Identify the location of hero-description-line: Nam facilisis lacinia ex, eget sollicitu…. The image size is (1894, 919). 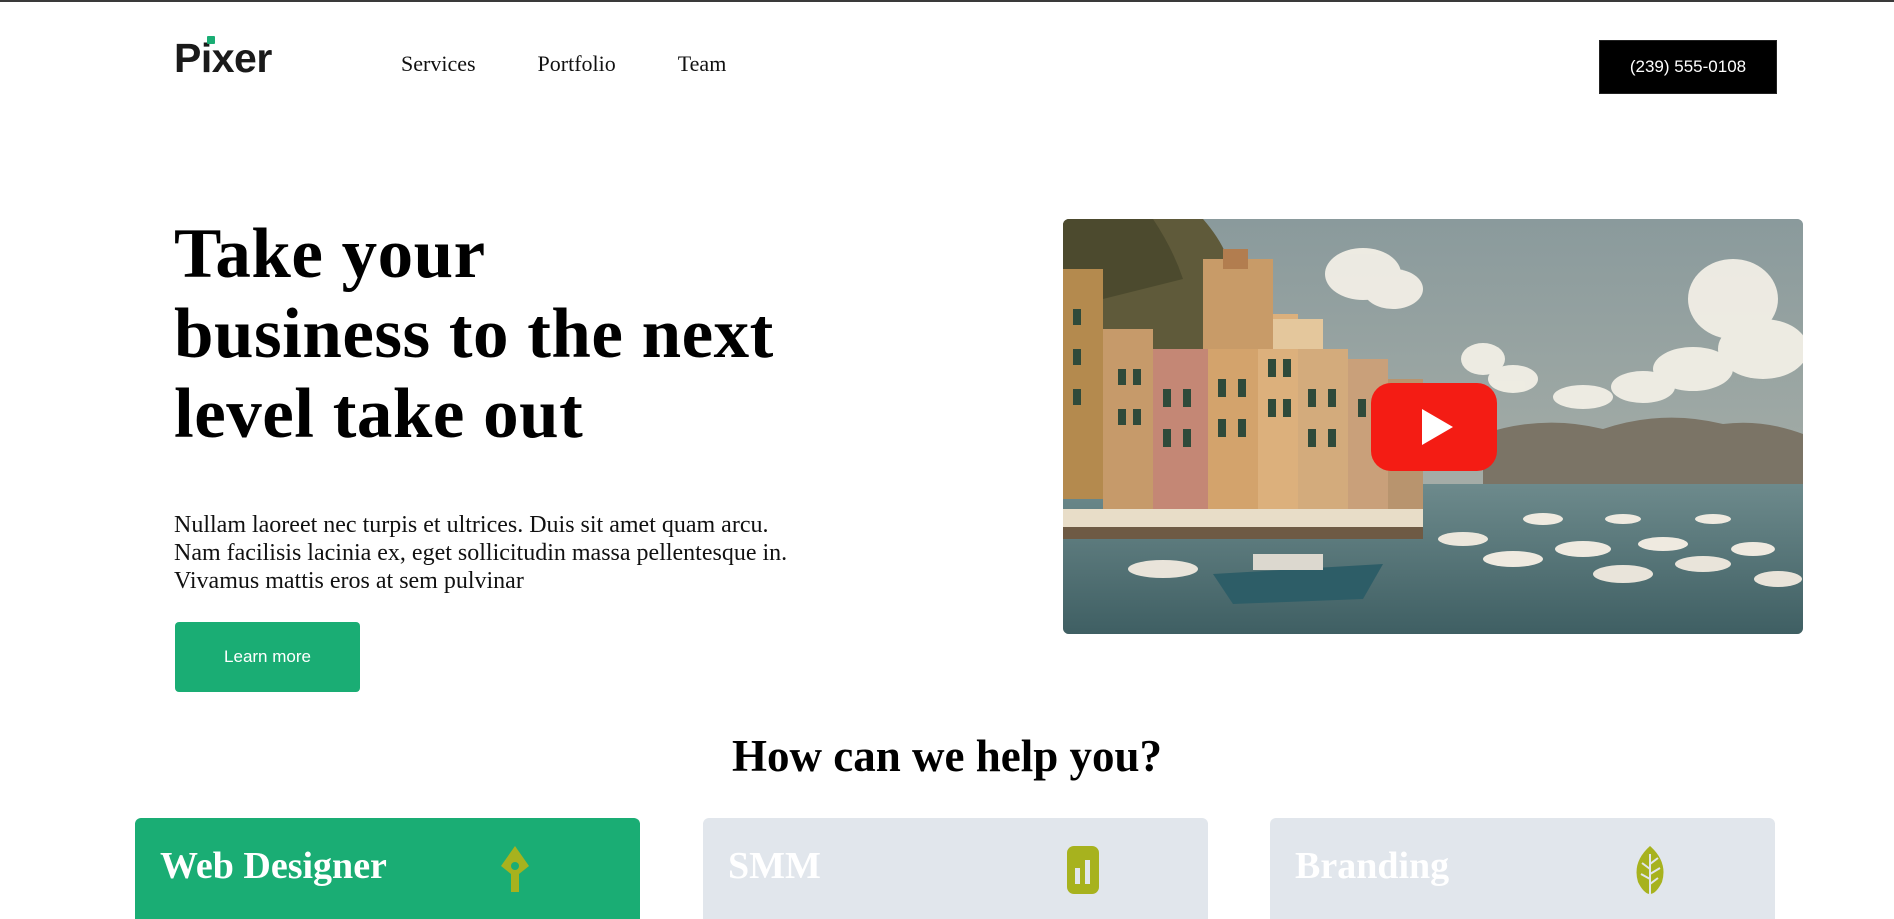
(481, 553).